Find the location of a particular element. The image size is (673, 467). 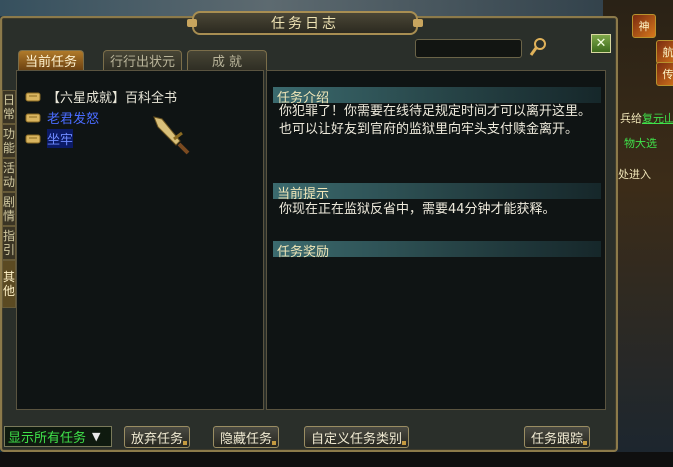

hud-notice-2: 物大选 is located at coordinates (648, 143).